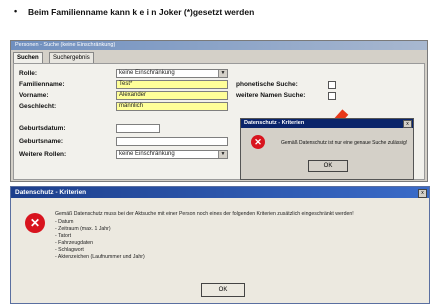 The width and height of the screenshot is (436, 307). I want to click on weitere-rollen-select: keine Einschränkung ▼, so click(172, 154).